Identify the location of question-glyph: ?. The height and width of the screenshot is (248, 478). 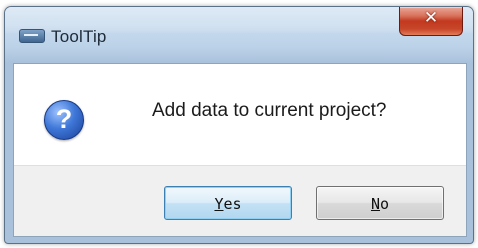
(64, 119).